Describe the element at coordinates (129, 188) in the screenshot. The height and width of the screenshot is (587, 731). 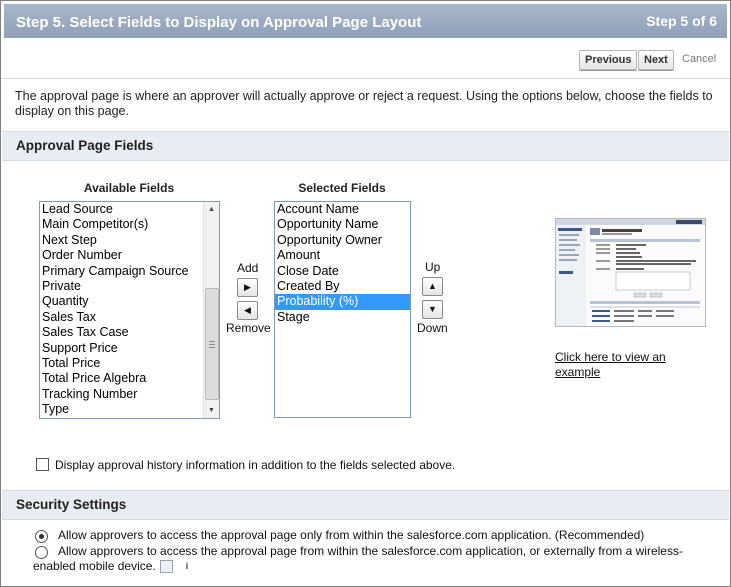
I see `available-fields-title: Available Fields` at that location.